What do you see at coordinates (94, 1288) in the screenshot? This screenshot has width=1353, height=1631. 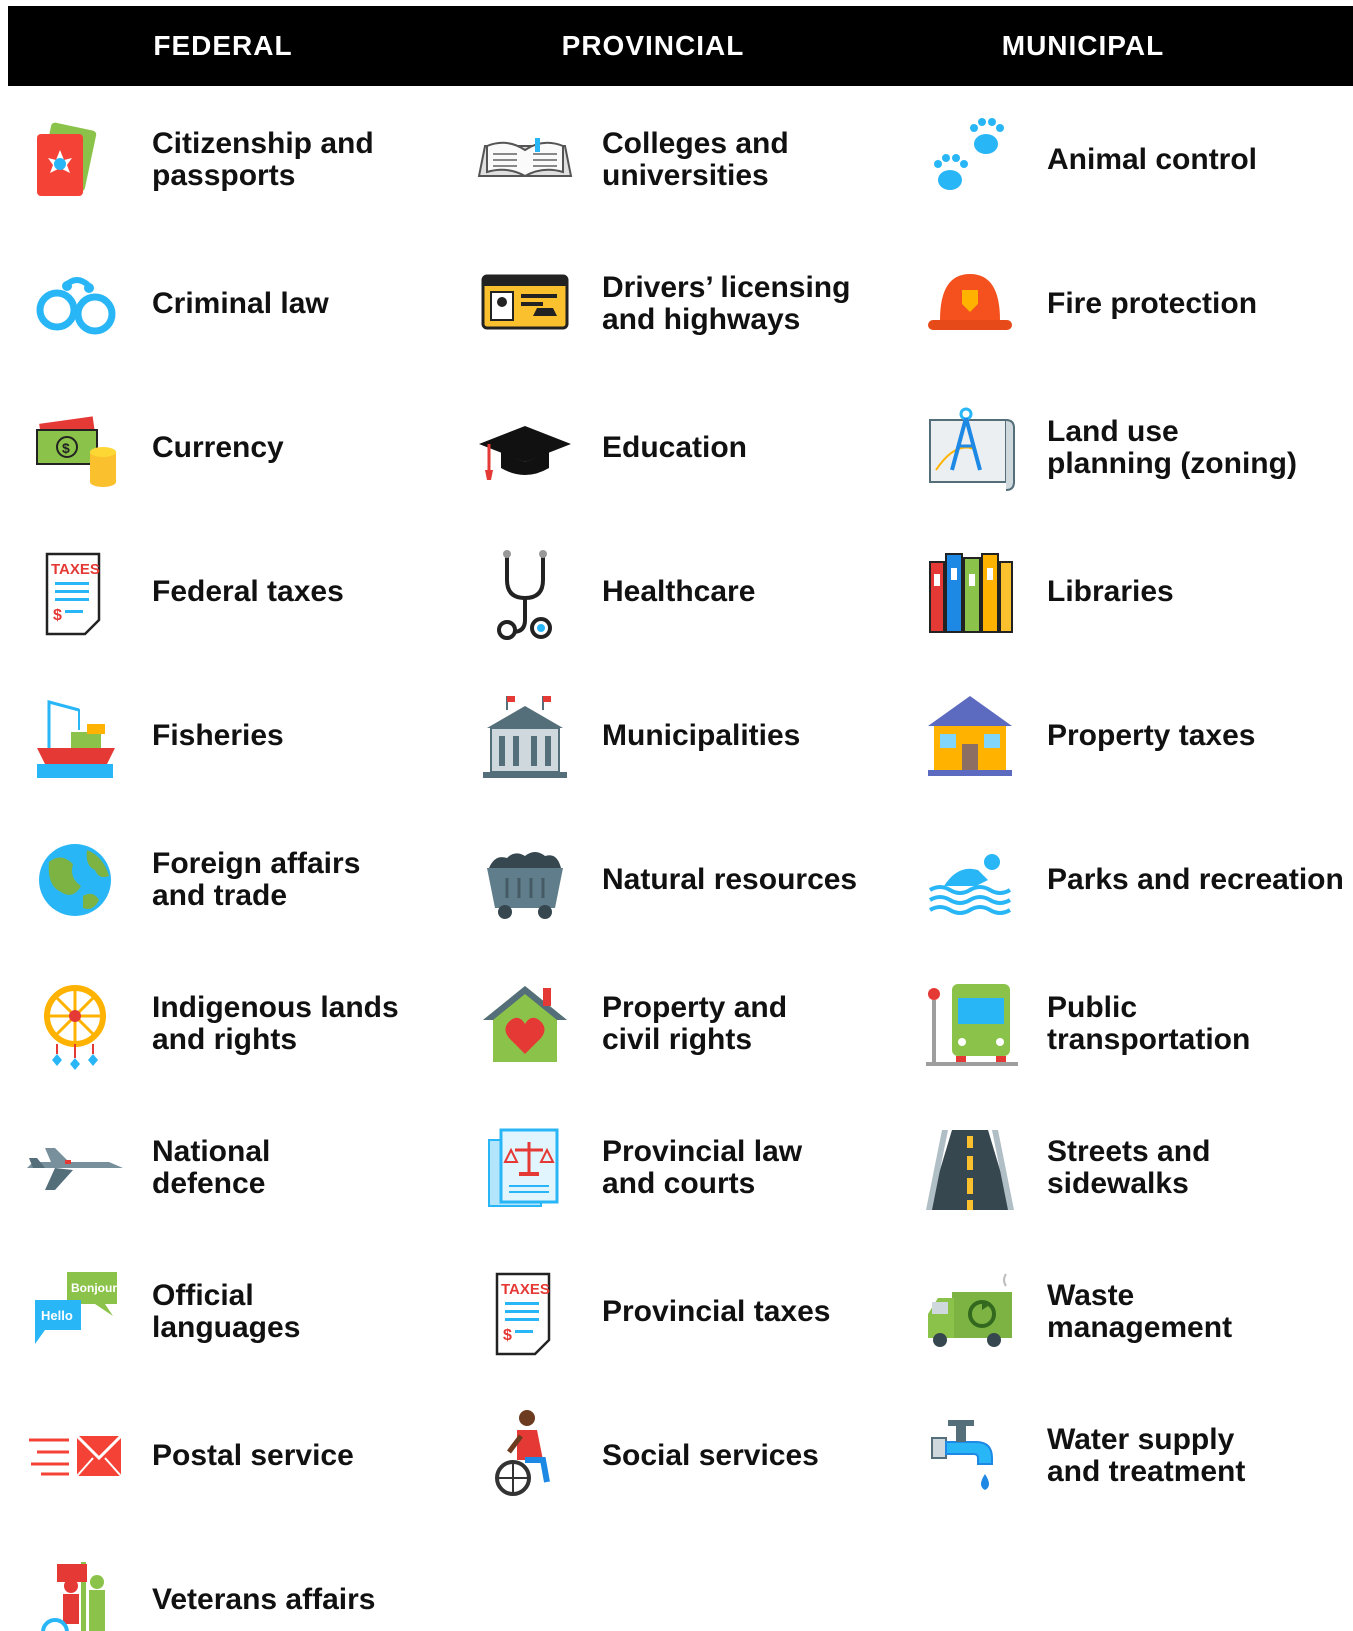 I see `svg-text: Bonjour` at bounding box center [94, 1288].